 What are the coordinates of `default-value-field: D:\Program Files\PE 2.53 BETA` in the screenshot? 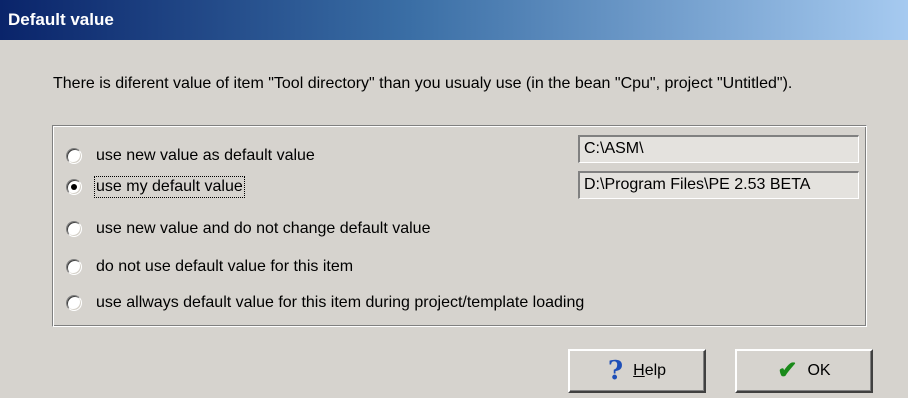 It's located at (718, 185).